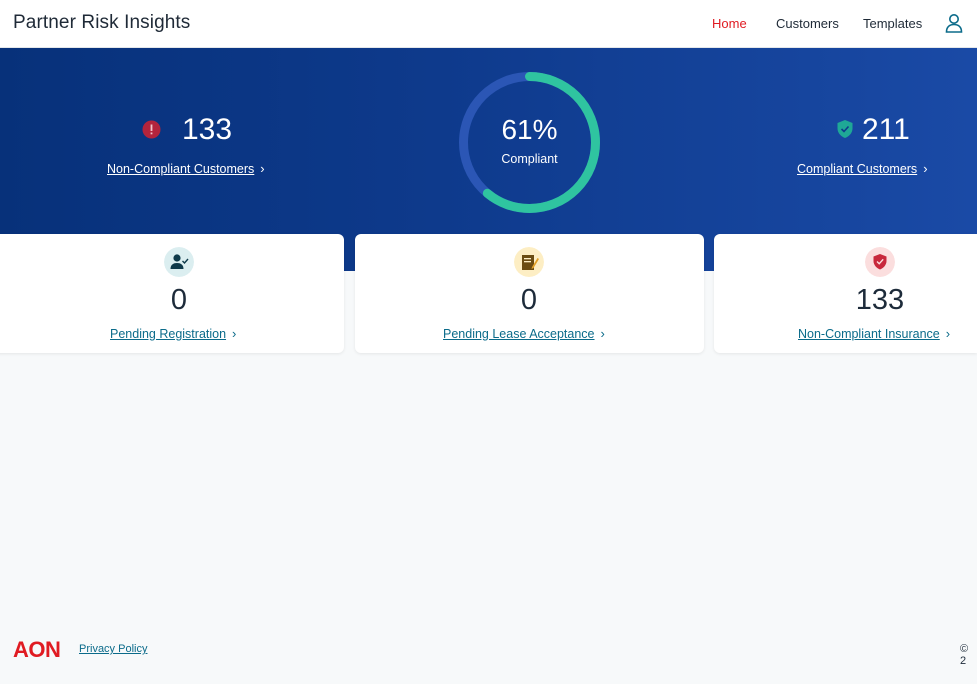 This screenshot has width=977, height=684. Describe the element at coordinates (529, 262) in the screenshot. I see `document-edit-icon` at that location.